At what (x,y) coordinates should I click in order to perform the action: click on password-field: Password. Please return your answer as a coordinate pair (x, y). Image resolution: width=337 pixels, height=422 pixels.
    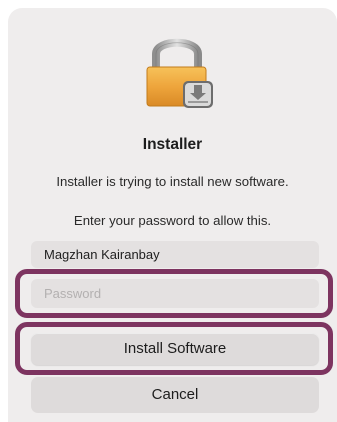
    Looking at the image, I should click on (175, 293).